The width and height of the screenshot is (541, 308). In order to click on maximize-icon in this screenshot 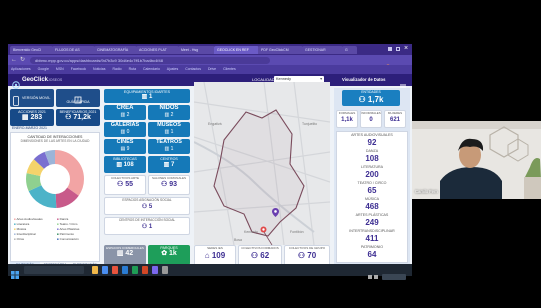, I will do `click(398, 49)`.